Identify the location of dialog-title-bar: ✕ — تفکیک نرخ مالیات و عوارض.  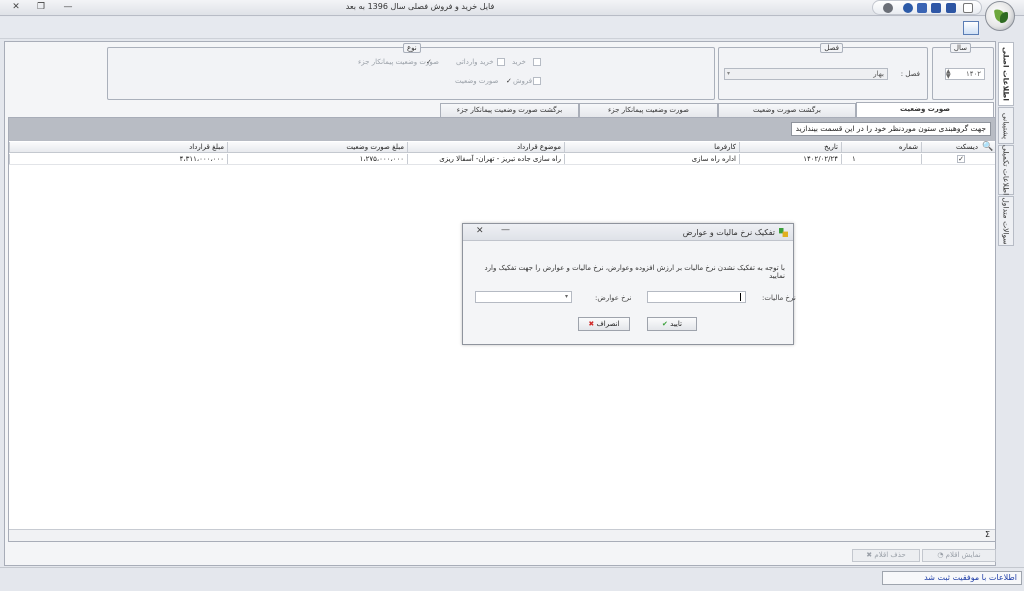
(628, 232).